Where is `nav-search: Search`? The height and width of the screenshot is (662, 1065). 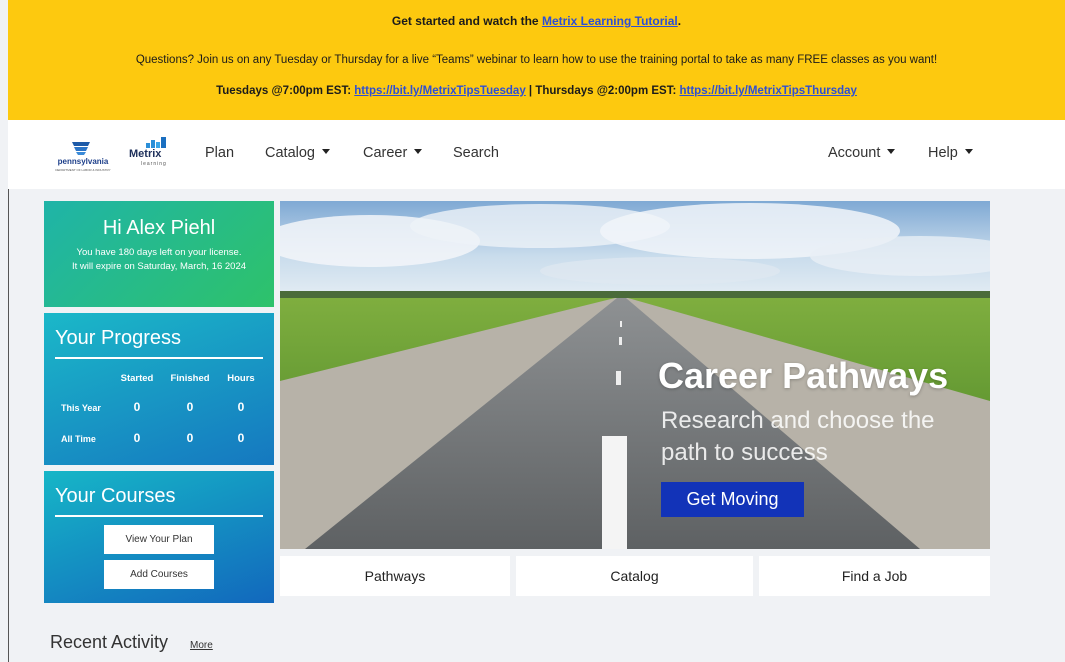 nav-search: Search is located at coordinates (476, 153).